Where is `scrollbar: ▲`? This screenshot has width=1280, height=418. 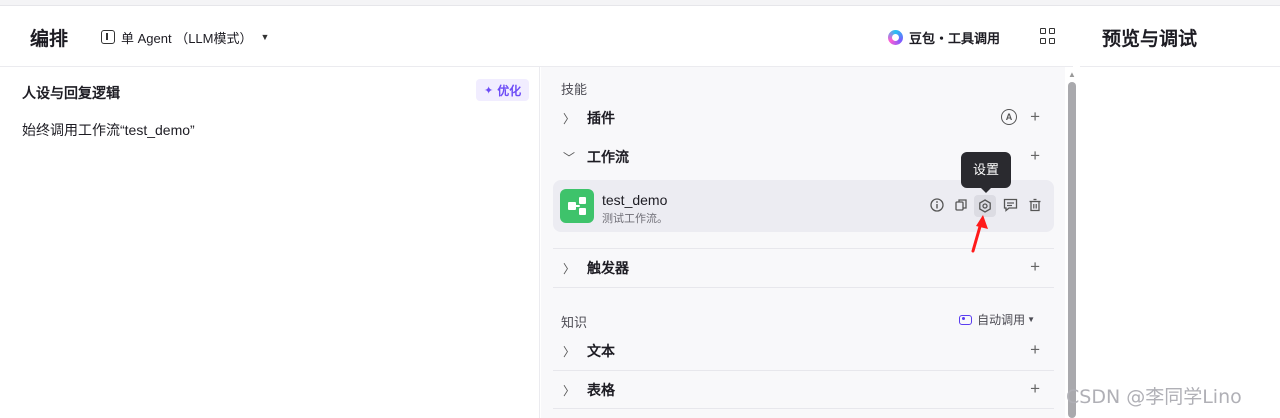 scrollbar: ▲ is located at coordinates (1072, 244).